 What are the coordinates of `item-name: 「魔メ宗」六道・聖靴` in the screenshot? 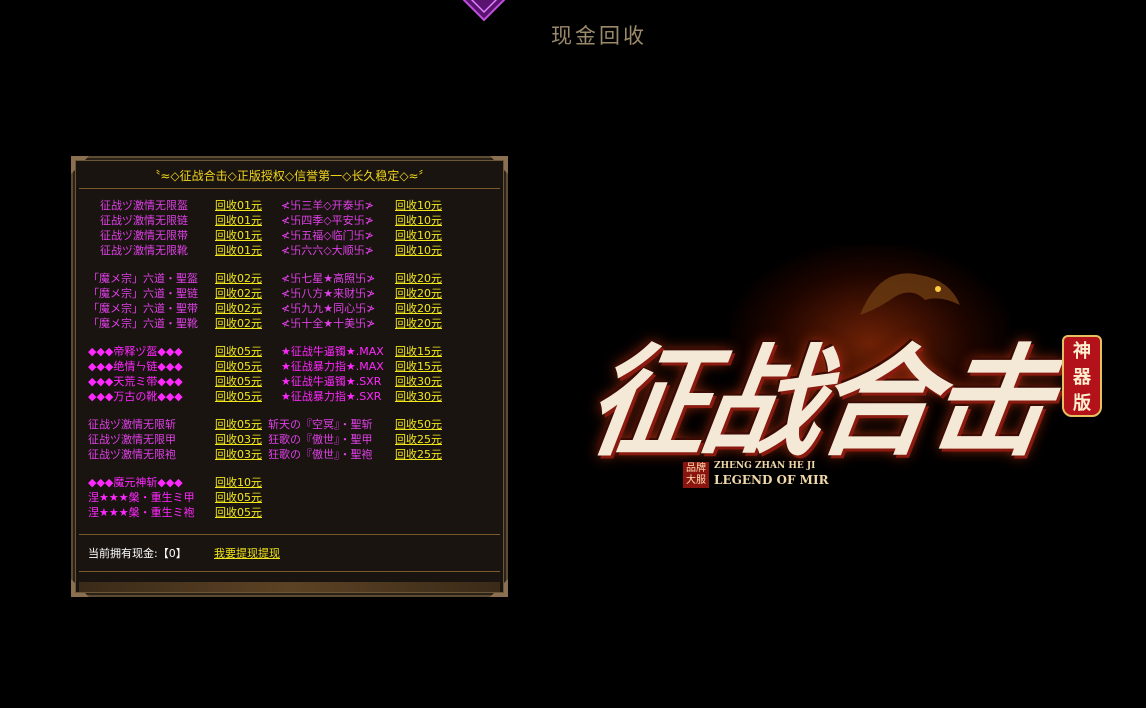 It's located at (143, 323).